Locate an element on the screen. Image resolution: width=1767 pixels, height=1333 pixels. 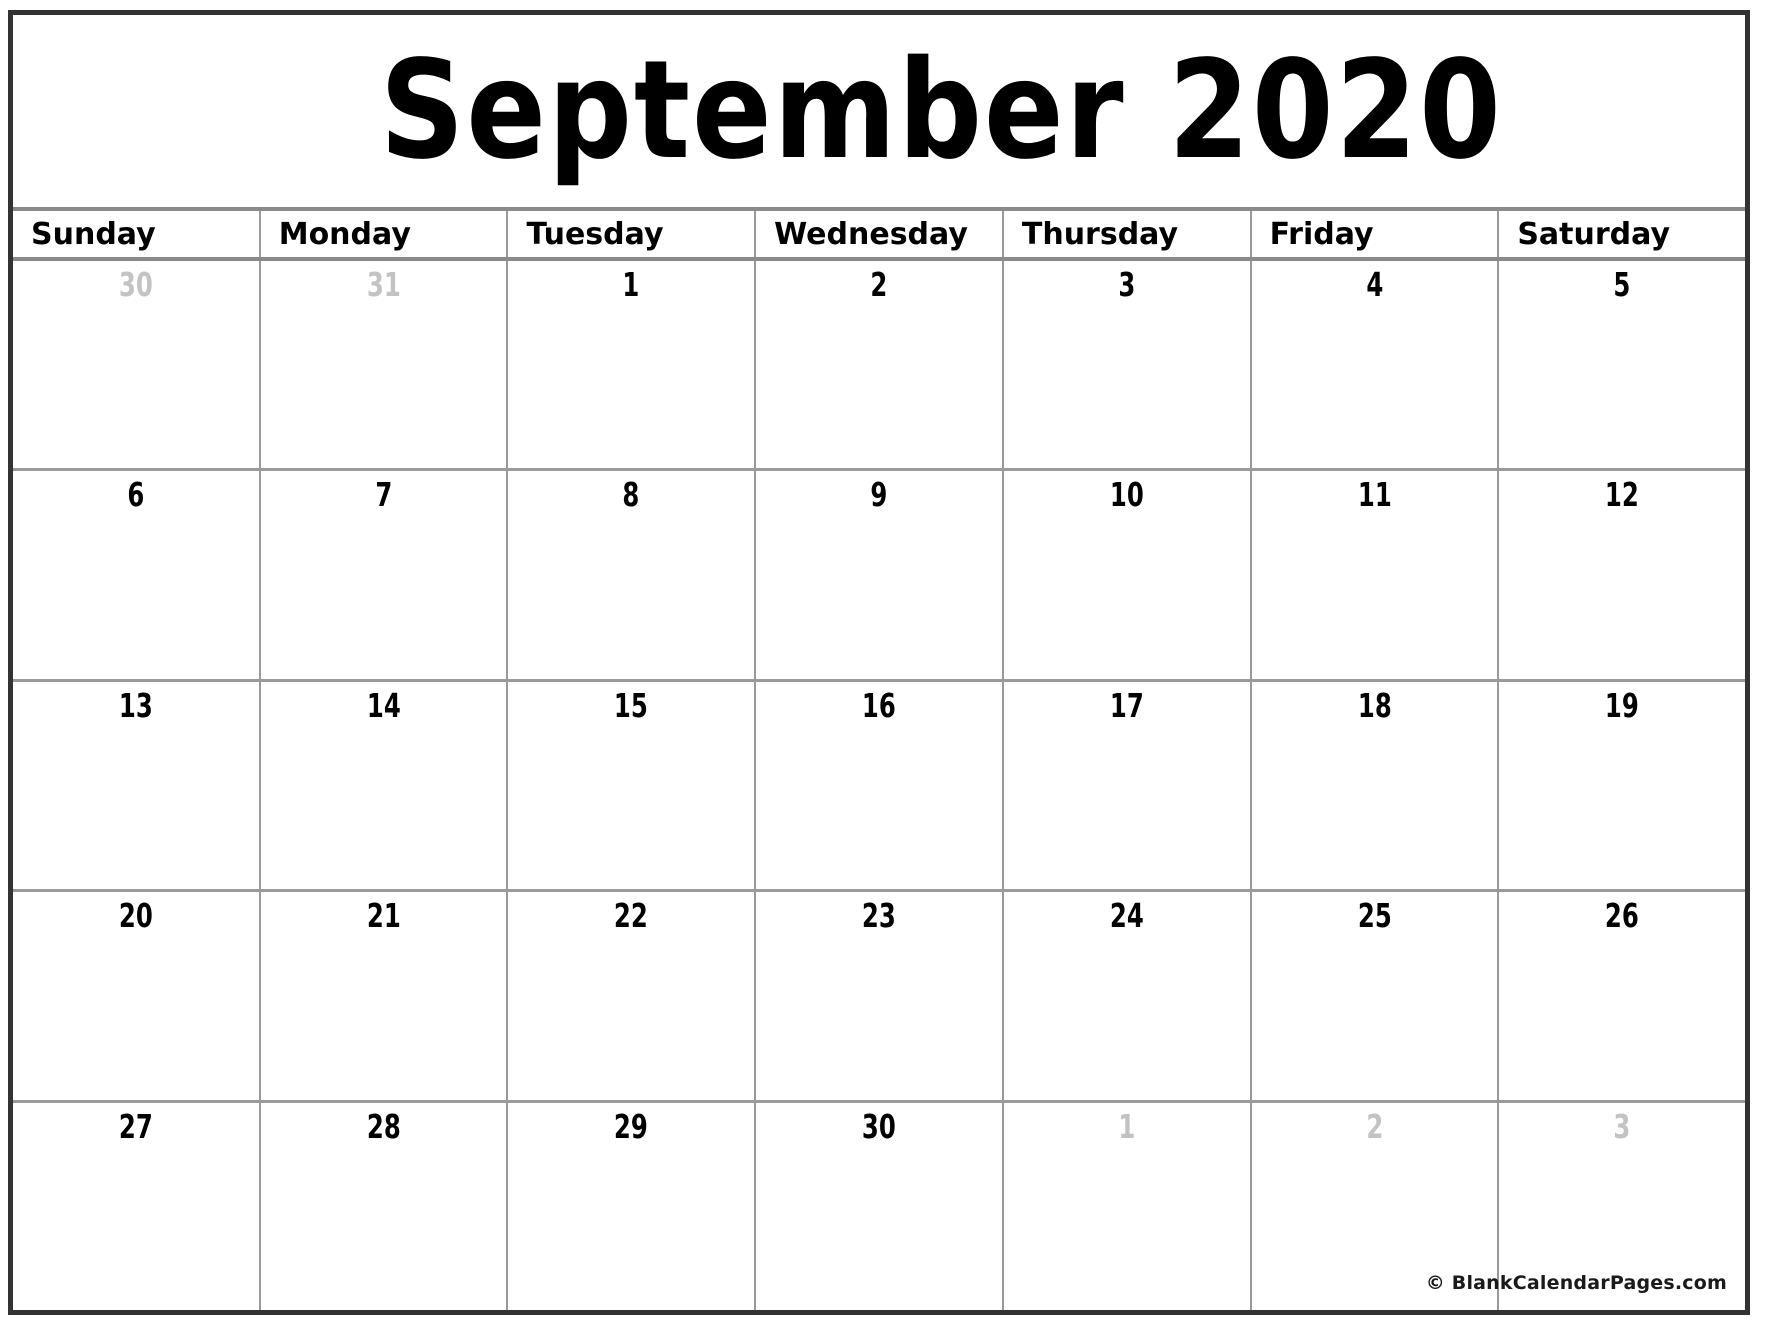
day-number: 18 is located at coordinates (1374, 705).